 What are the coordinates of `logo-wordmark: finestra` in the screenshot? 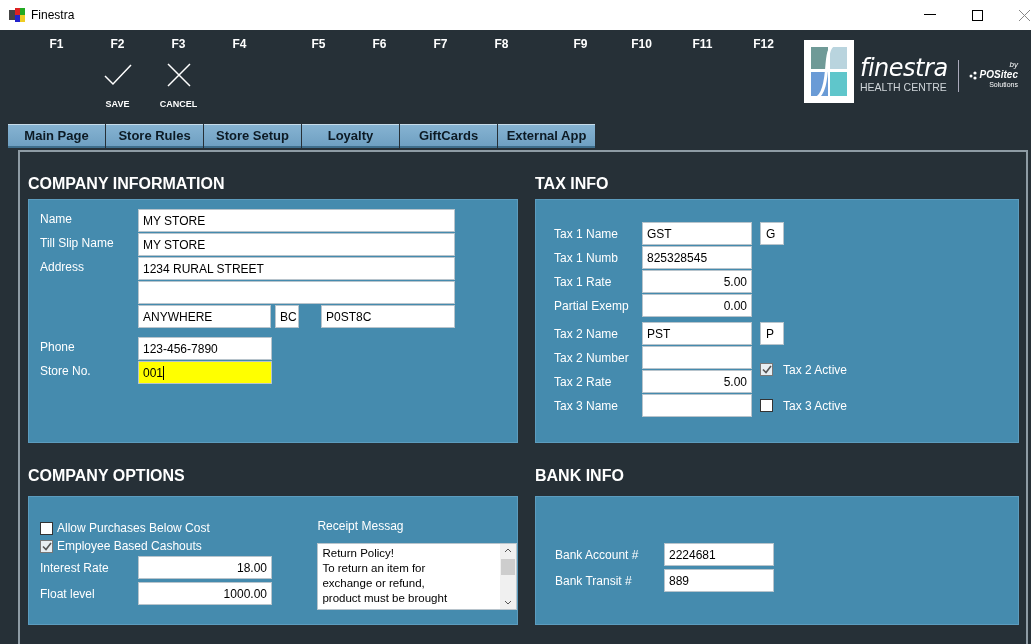 It's located at (904, 68).